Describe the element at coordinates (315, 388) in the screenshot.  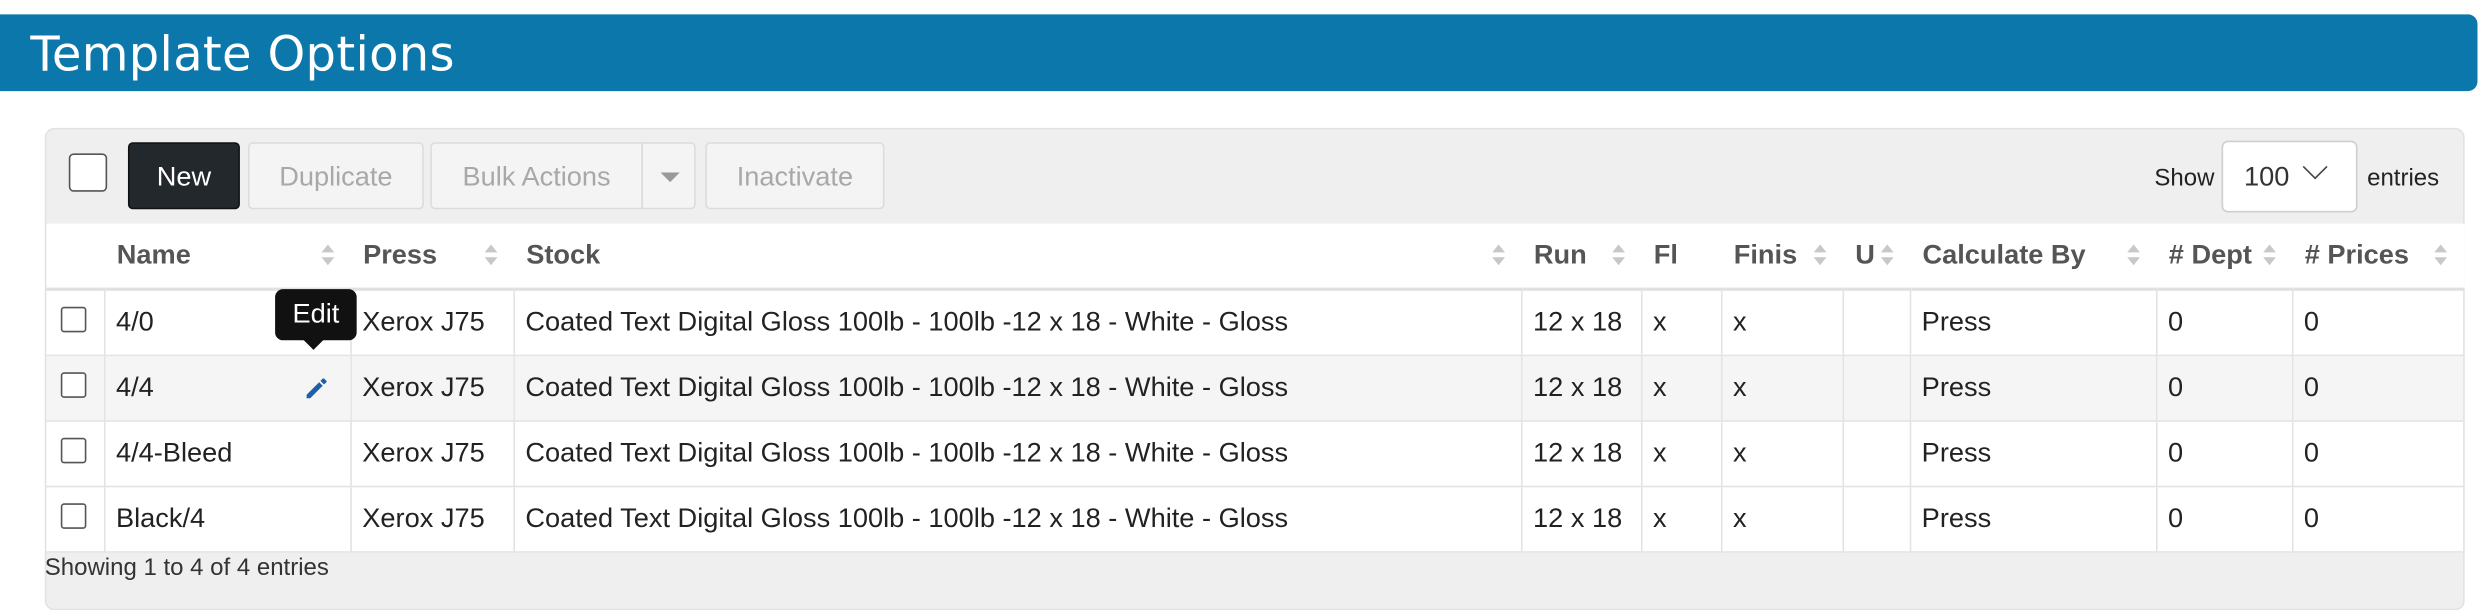
I see `pencil-icon` at that location.